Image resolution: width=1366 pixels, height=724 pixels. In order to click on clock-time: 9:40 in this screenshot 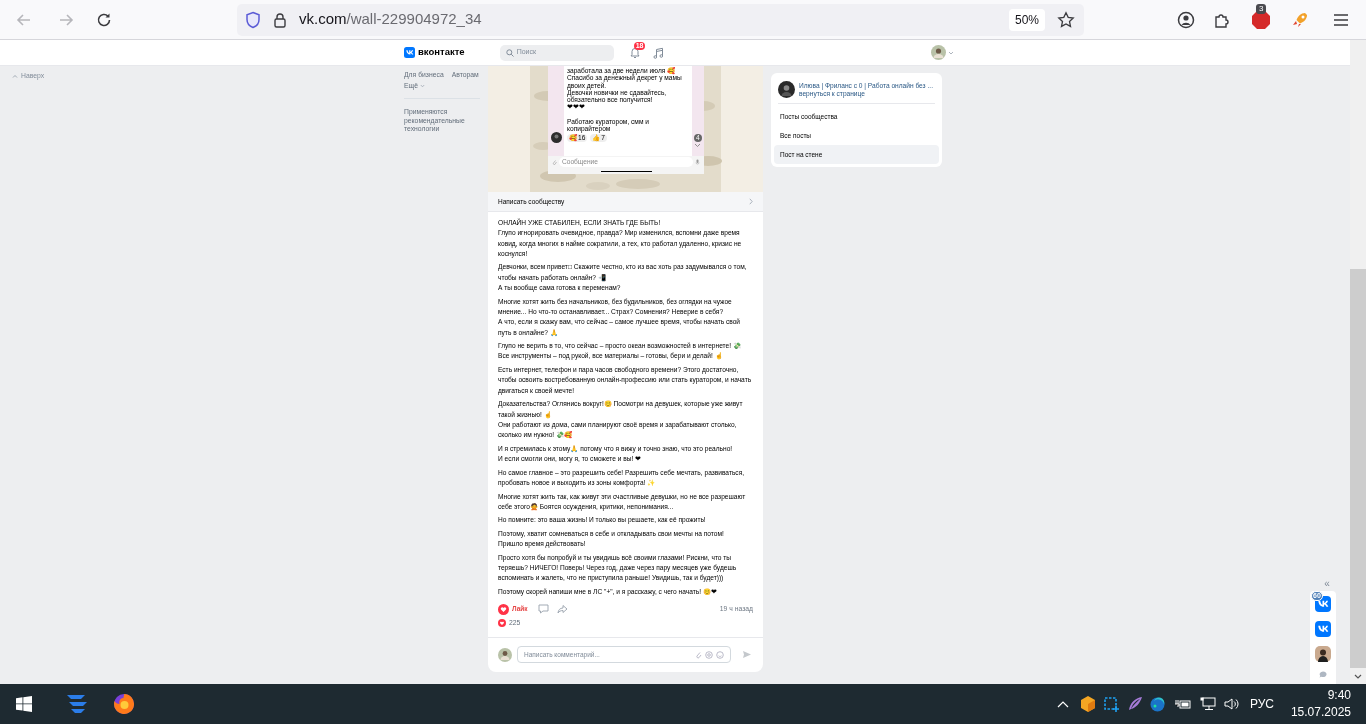, I will do `click(1339, 695)`.